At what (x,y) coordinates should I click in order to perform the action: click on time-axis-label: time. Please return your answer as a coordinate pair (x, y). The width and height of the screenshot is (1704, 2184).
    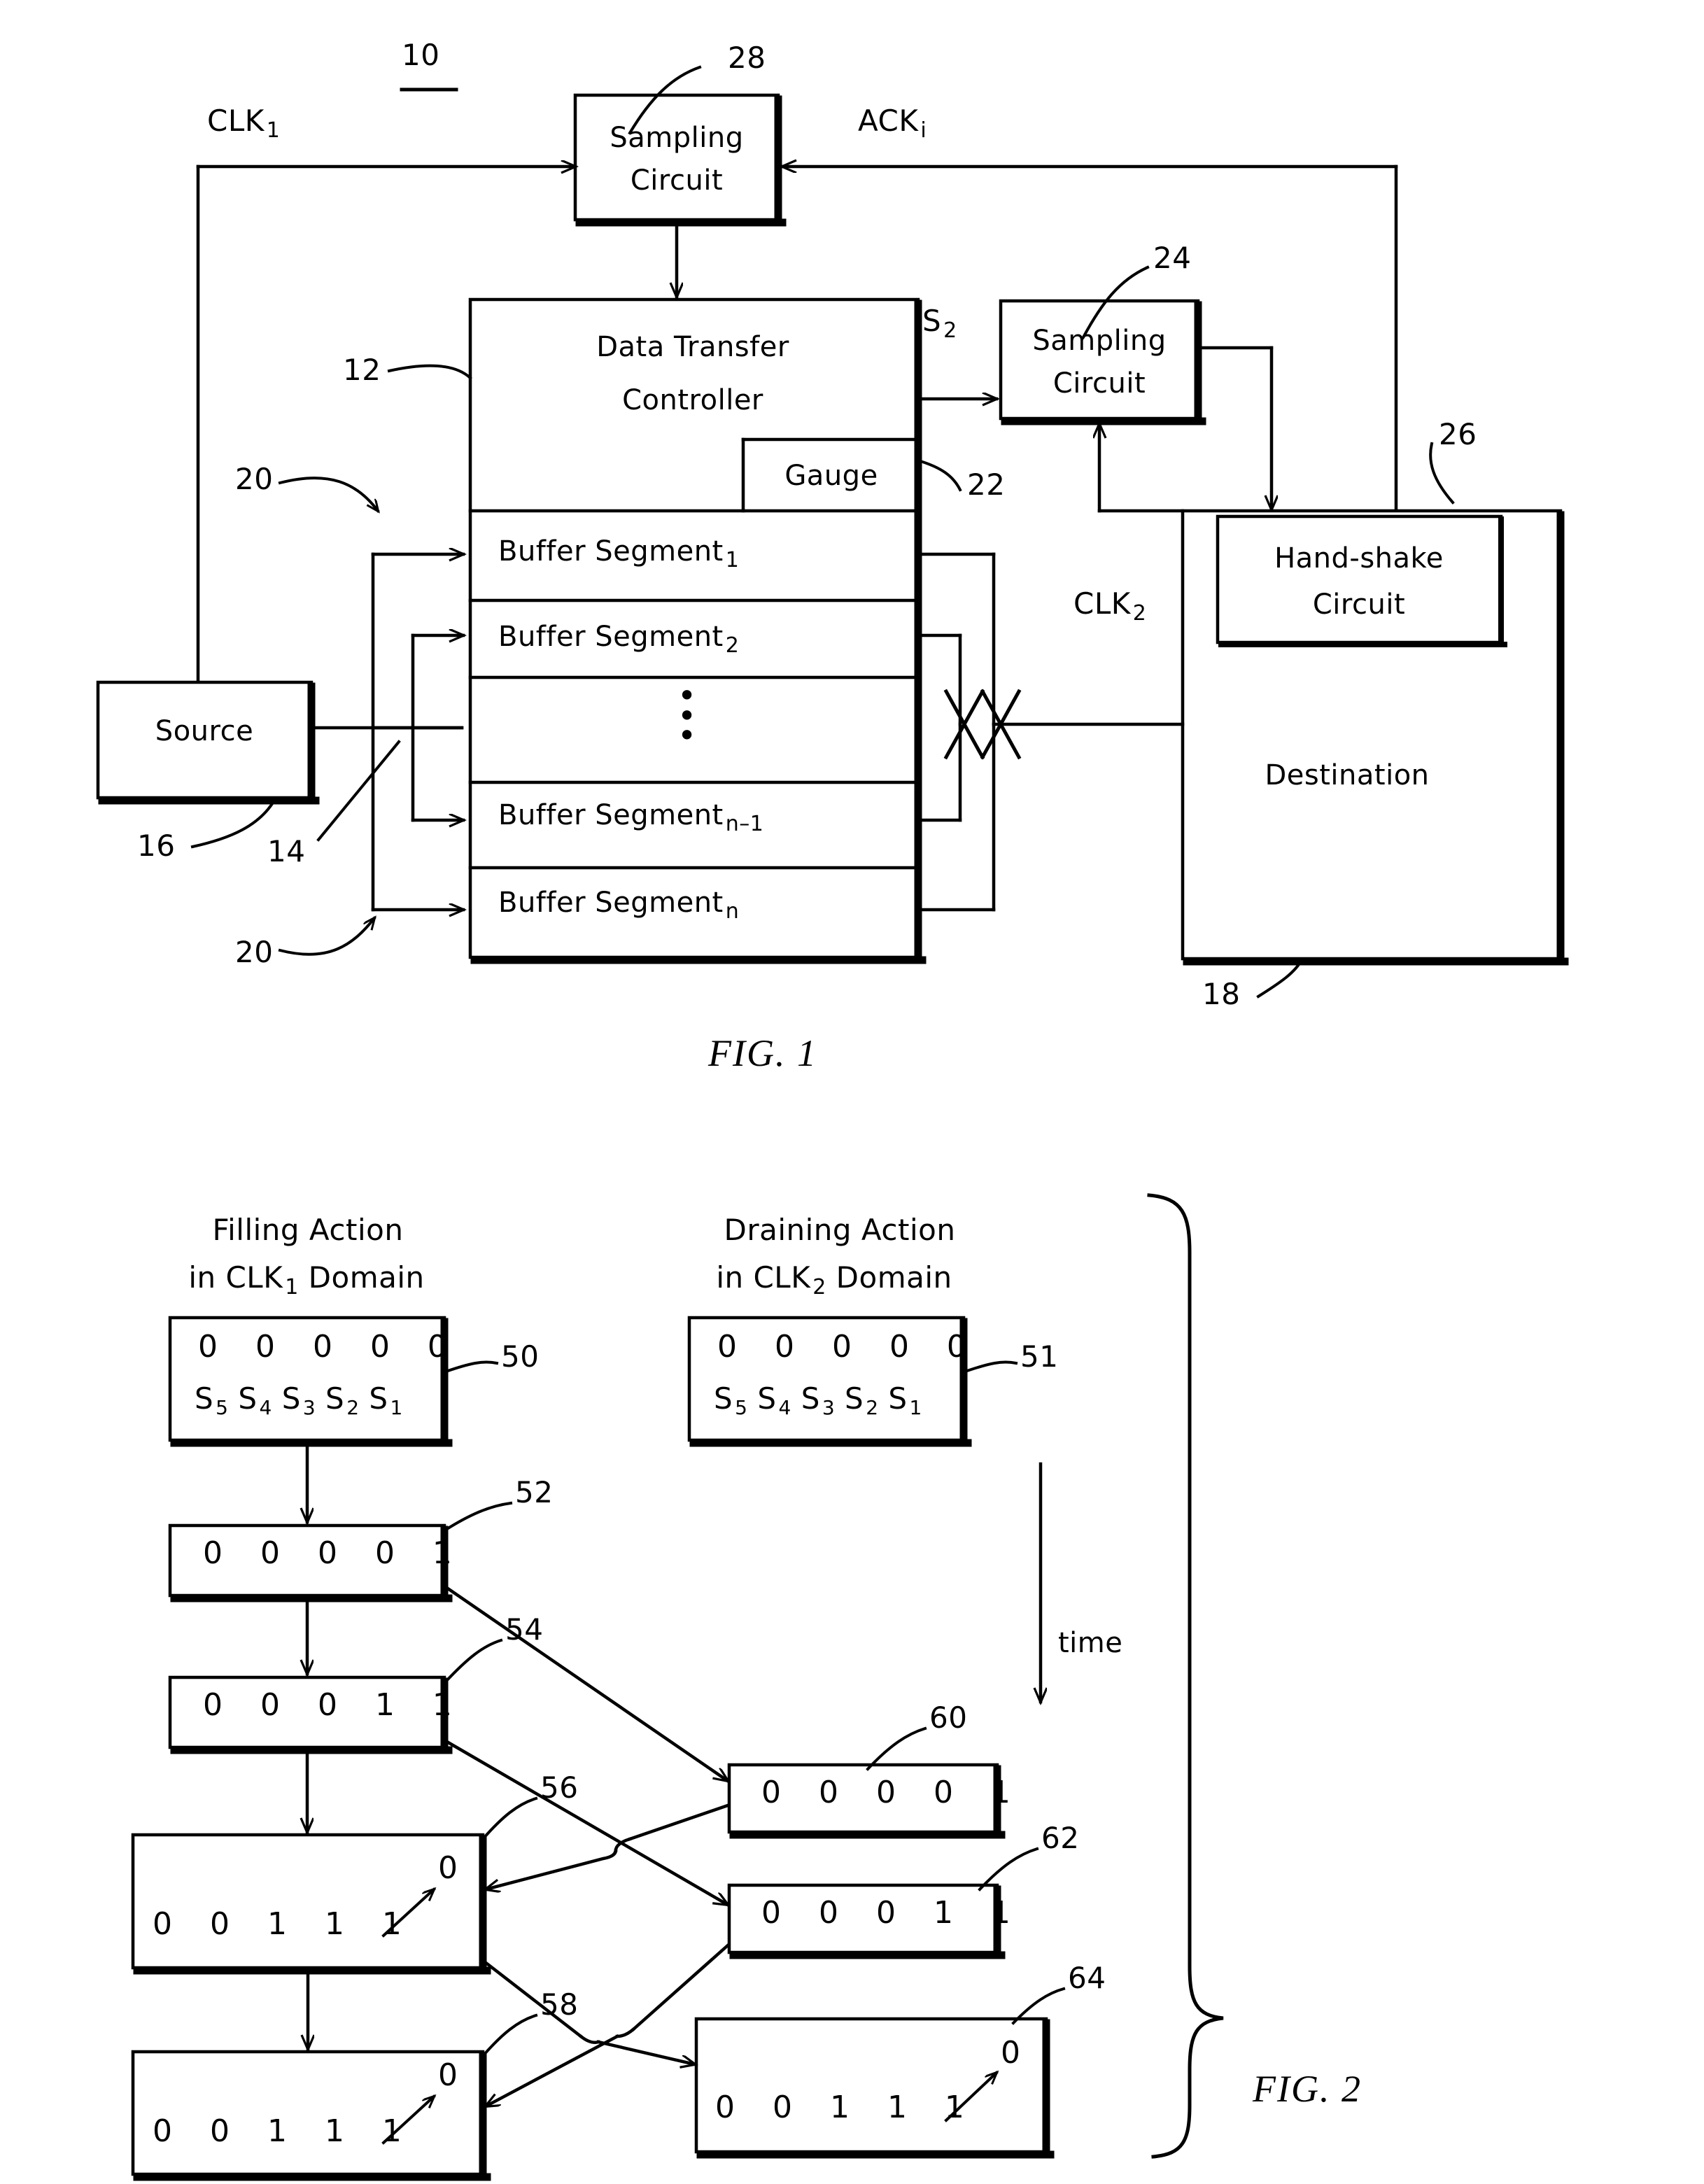
    Looking at the image, I should click on (1090, 1643).